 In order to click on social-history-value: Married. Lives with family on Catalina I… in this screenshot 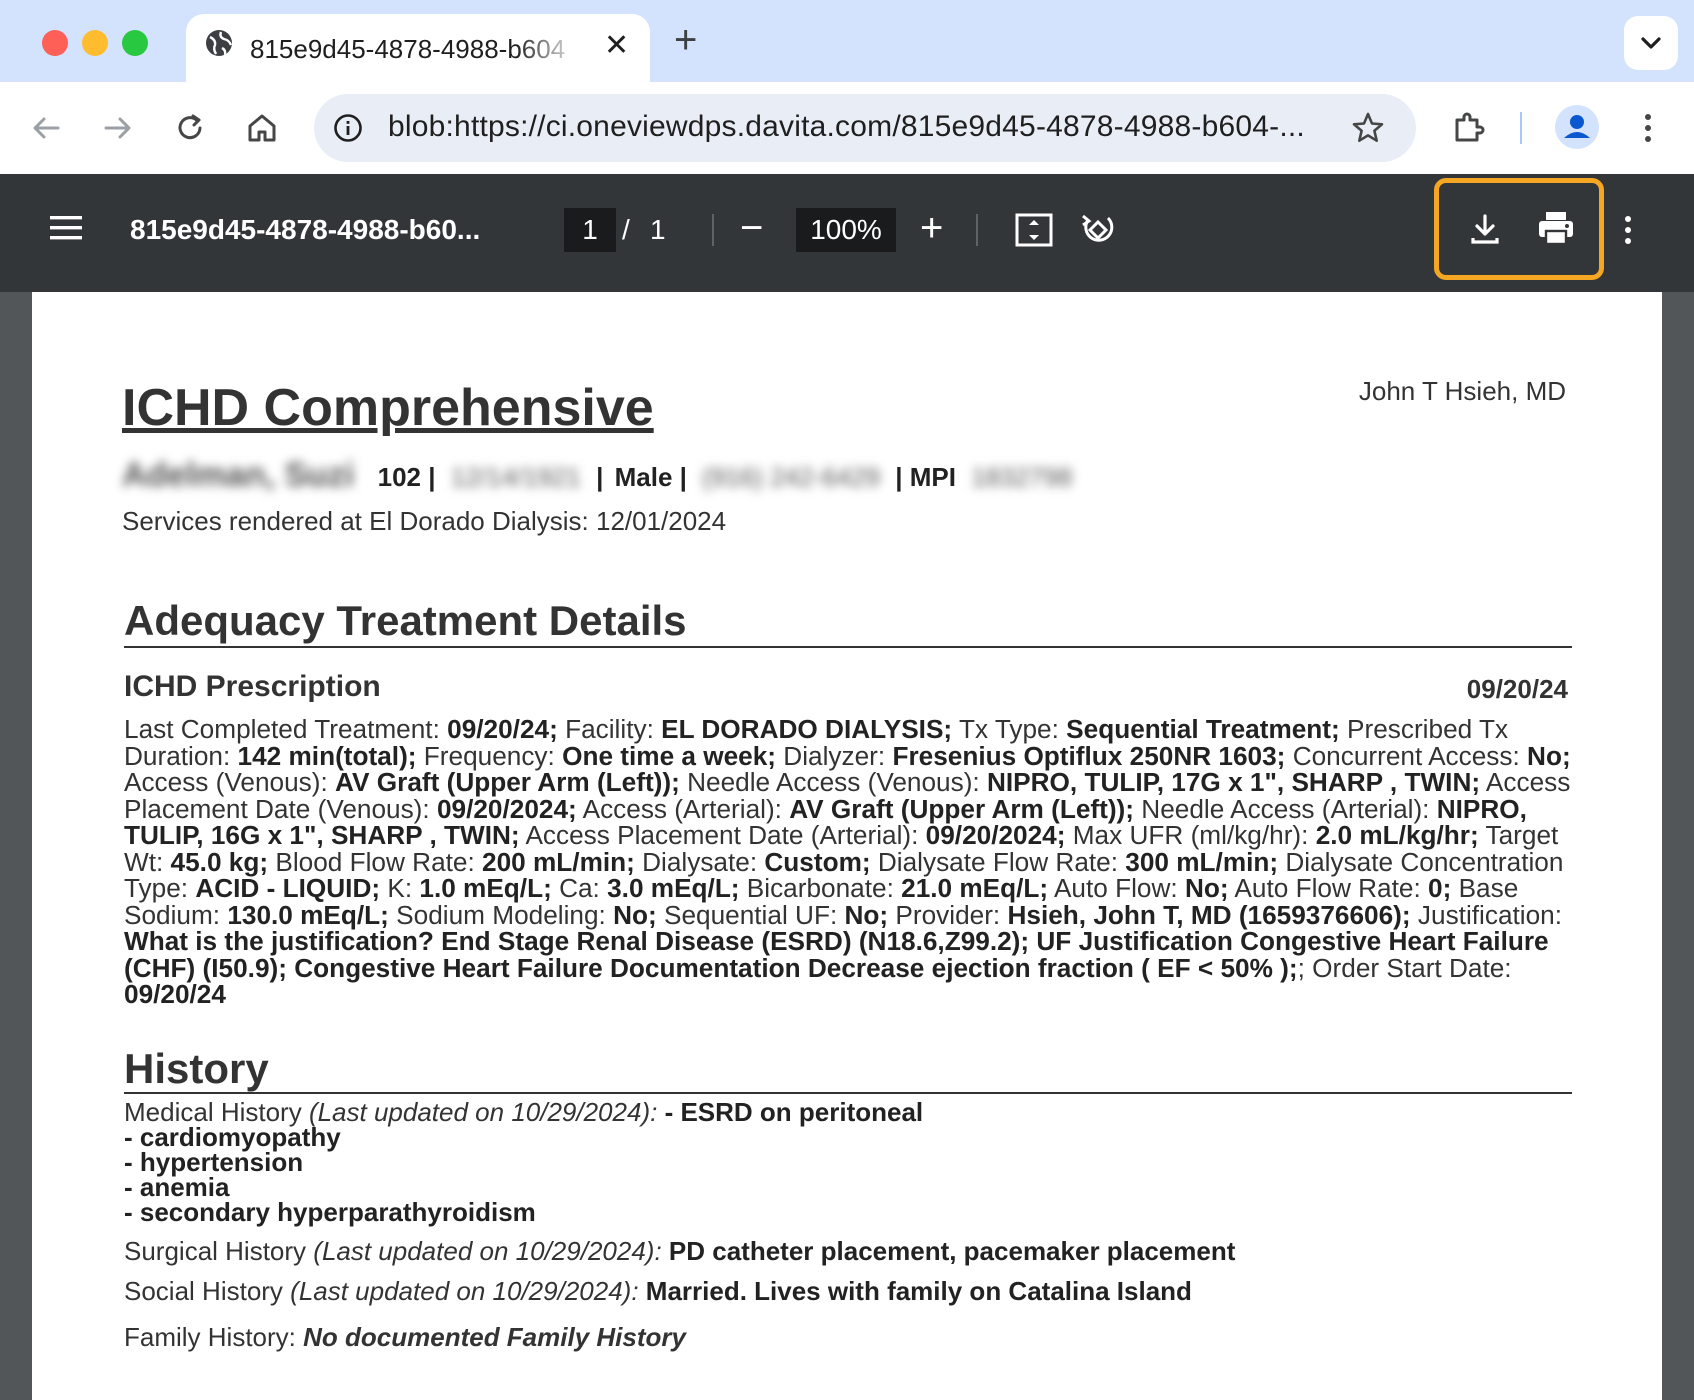, I will do `click(918, 1291)`.